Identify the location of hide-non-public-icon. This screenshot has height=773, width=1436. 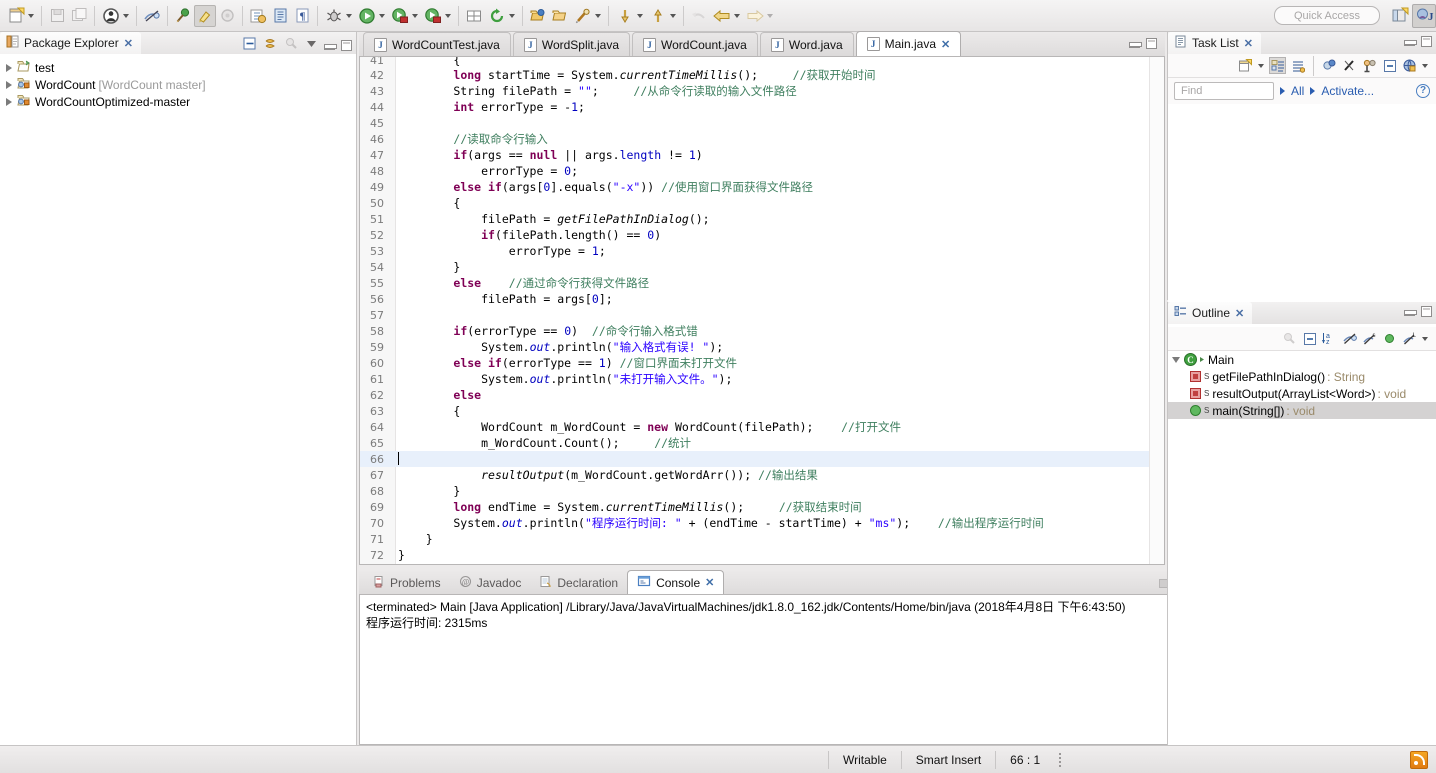
(1349, 338).